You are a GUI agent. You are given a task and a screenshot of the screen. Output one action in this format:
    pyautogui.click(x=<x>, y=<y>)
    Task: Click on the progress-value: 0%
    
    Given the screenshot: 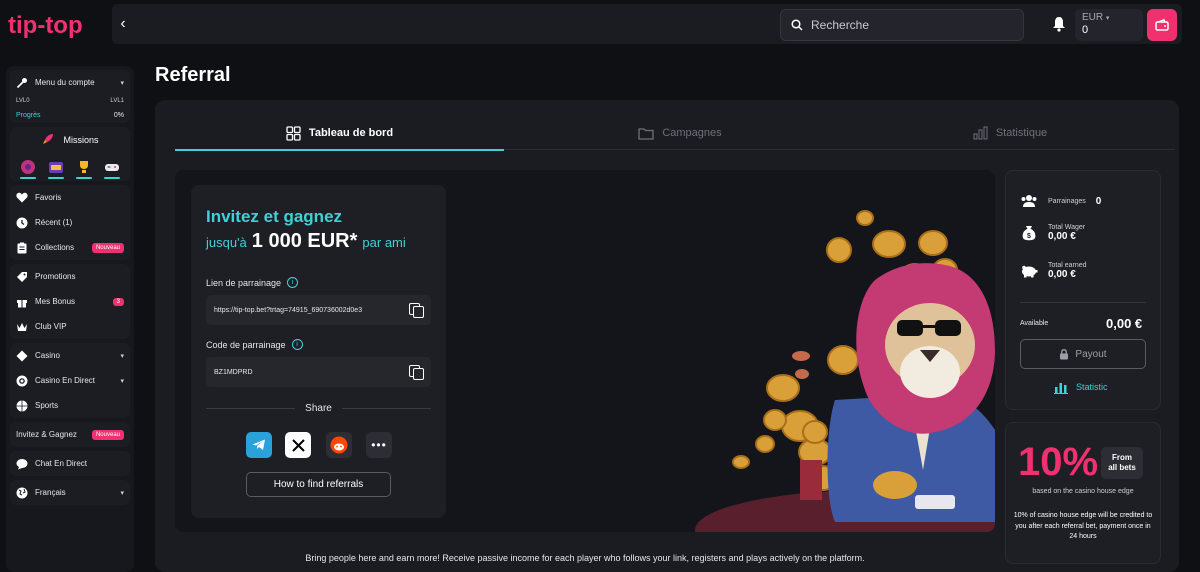 What is the action you would take?
    pyautogui.click(x=118, y=115)
    